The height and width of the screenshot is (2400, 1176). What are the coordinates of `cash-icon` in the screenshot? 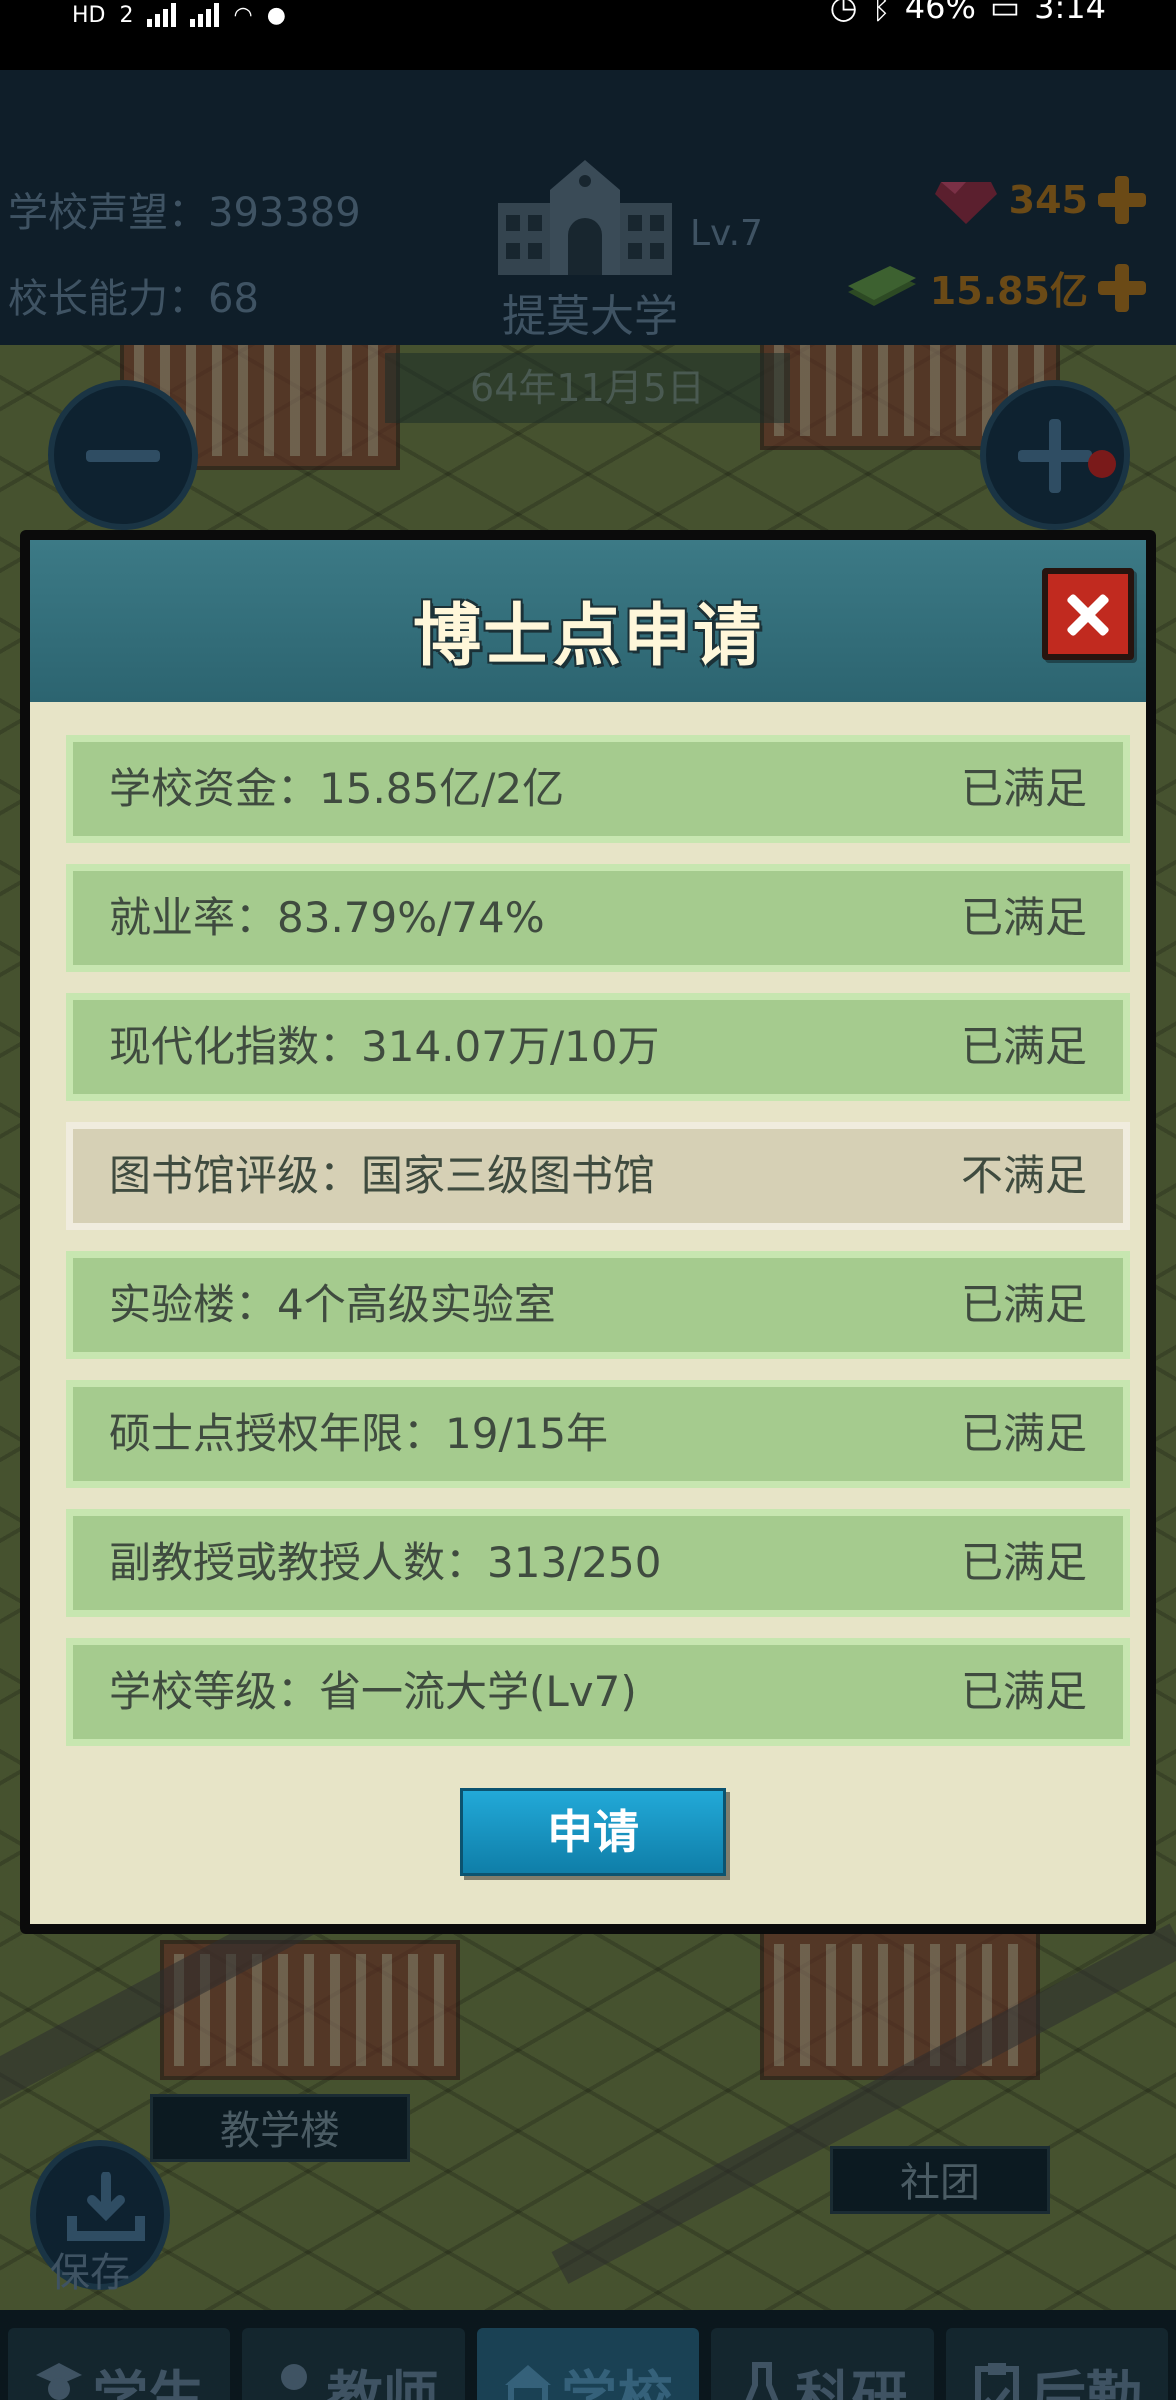 It's located at (881, 285).